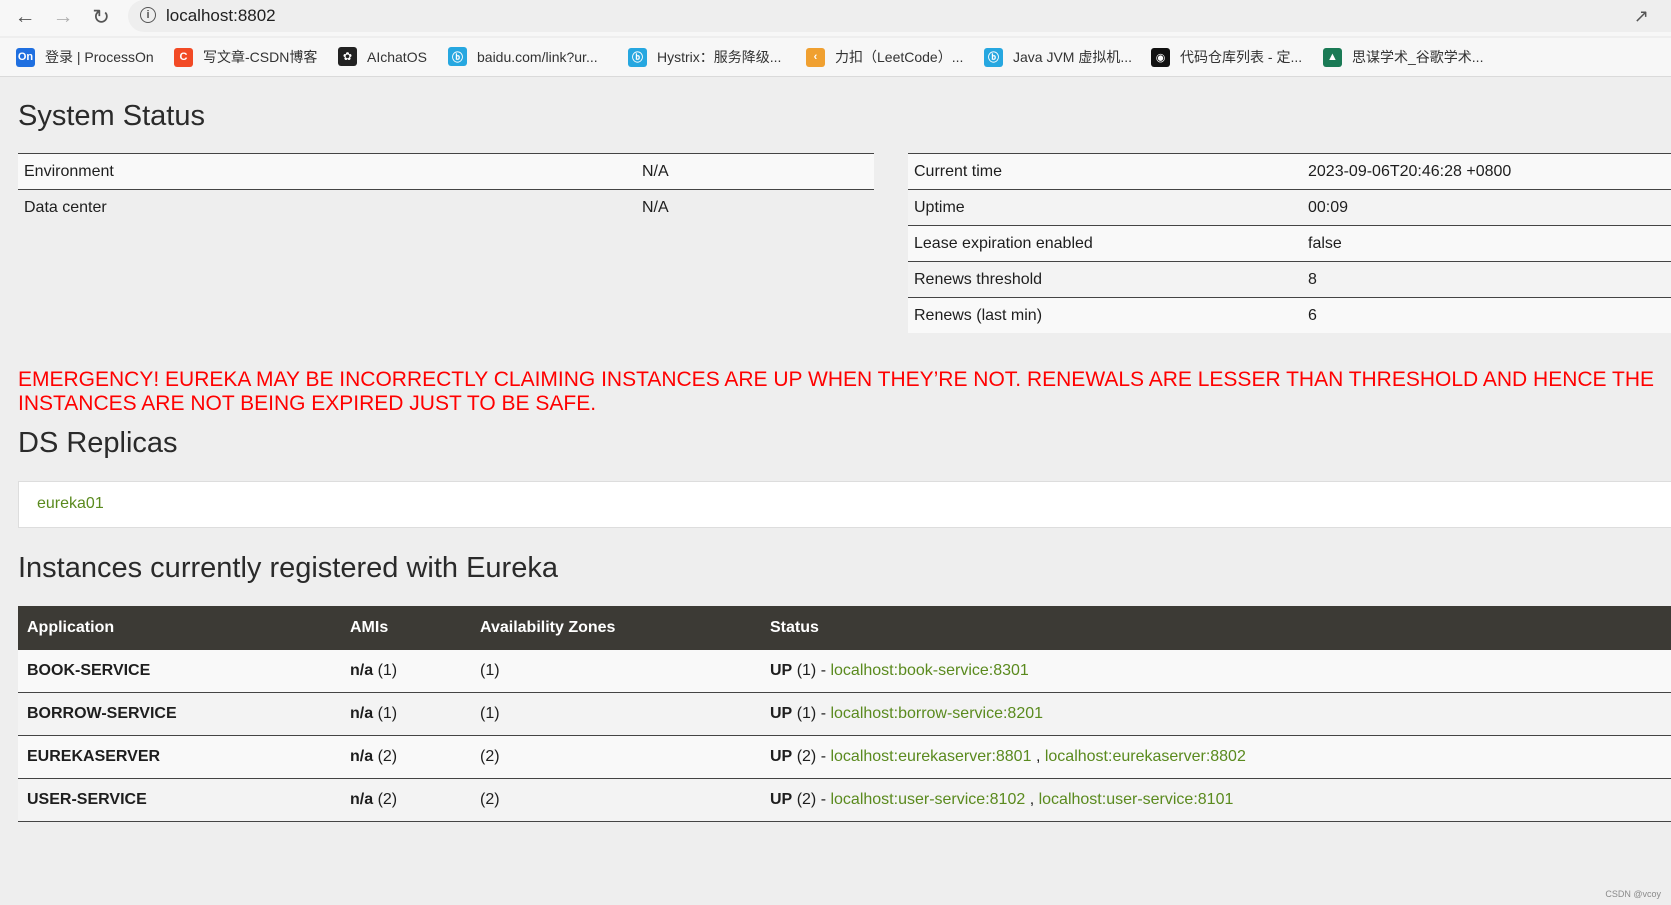  I want to click on header-application: Application, so click(179, 628).